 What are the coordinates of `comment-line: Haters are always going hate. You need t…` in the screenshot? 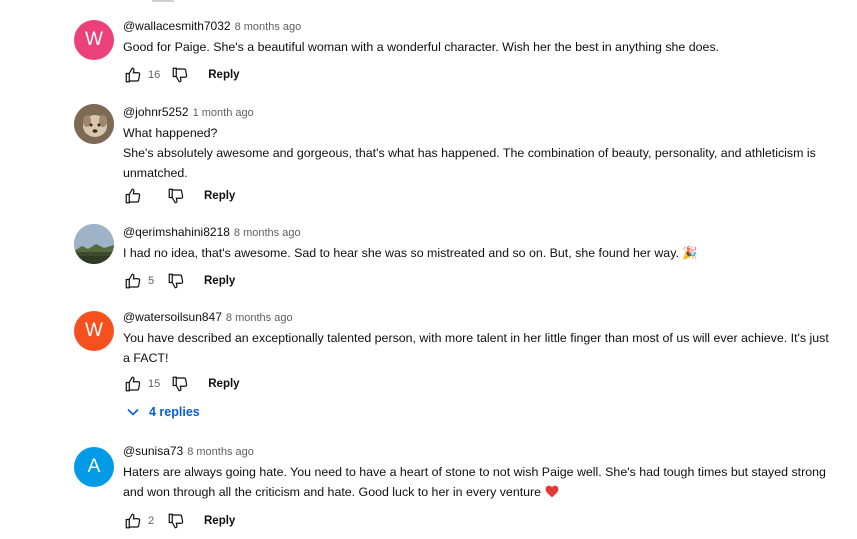 It's located at (474, 472).